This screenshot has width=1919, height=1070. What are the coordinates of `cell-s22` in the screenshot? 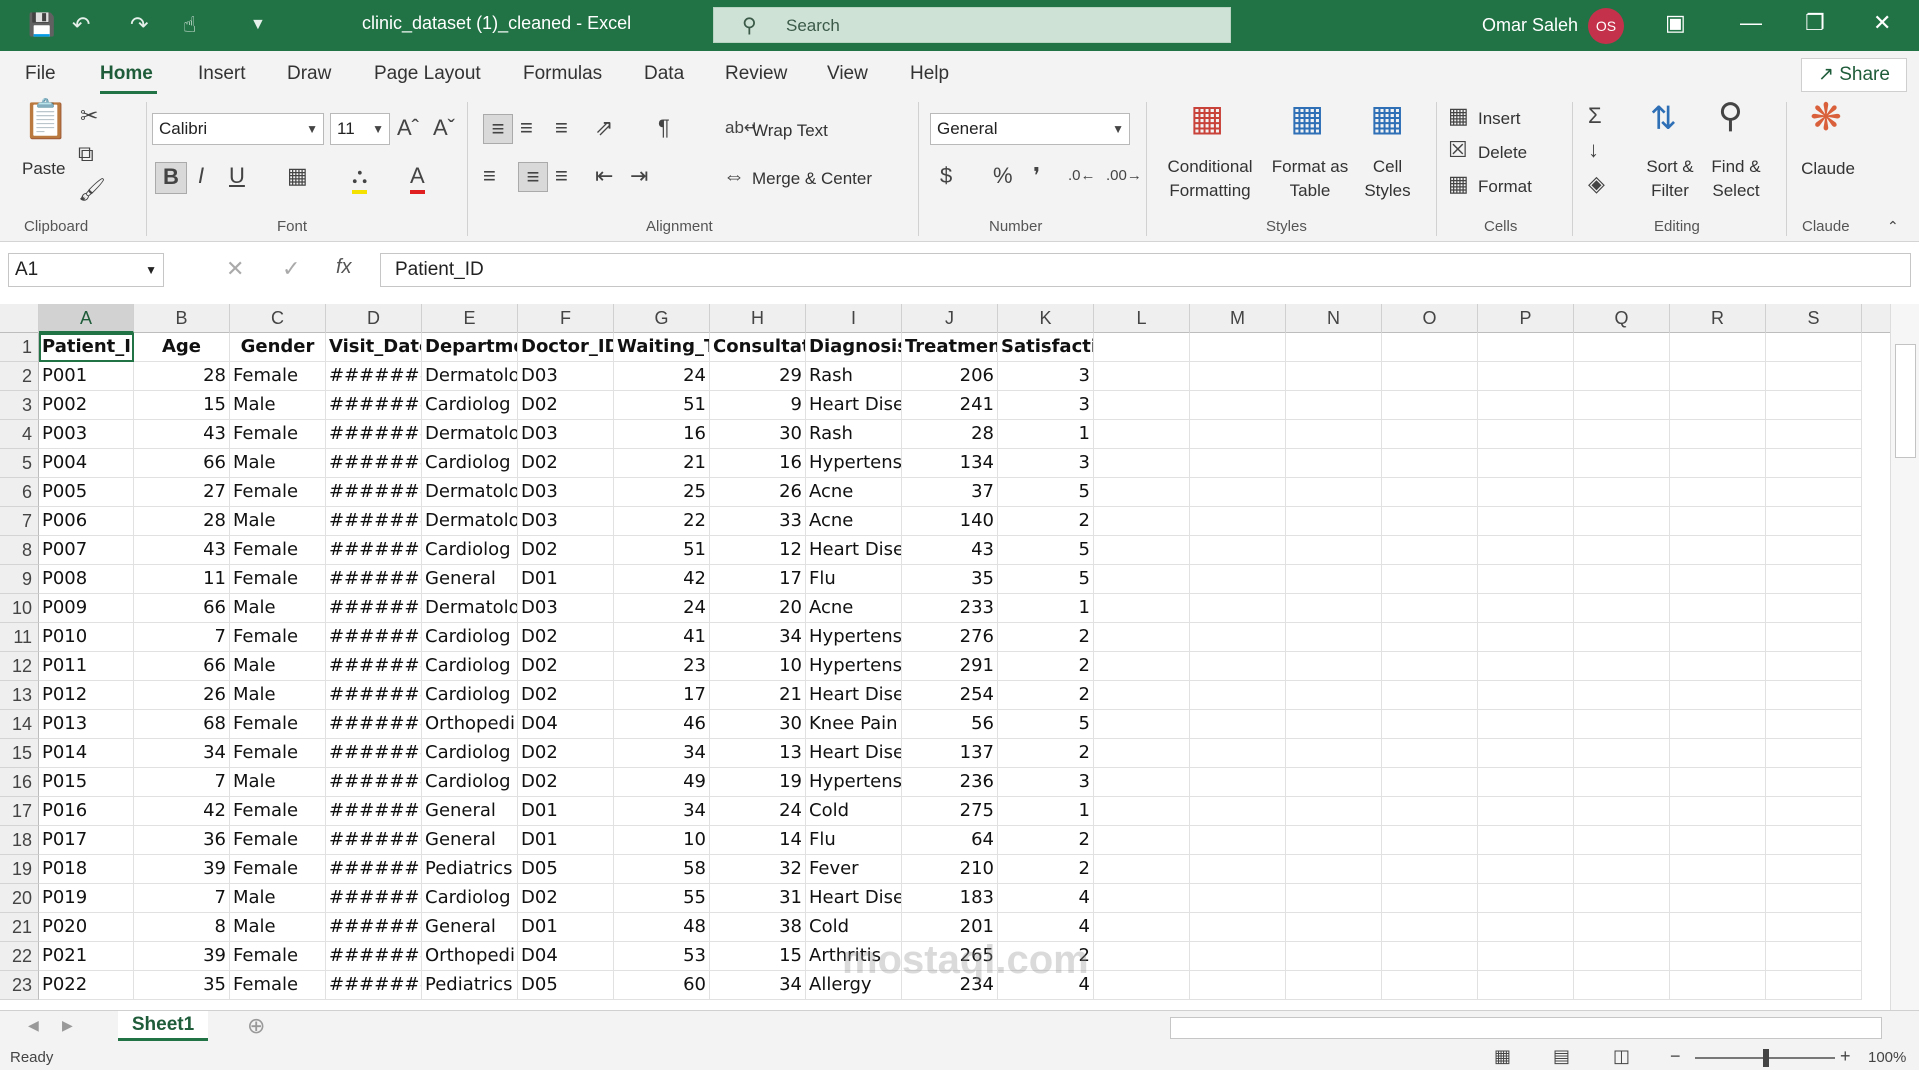 It's located at (1814, 956).